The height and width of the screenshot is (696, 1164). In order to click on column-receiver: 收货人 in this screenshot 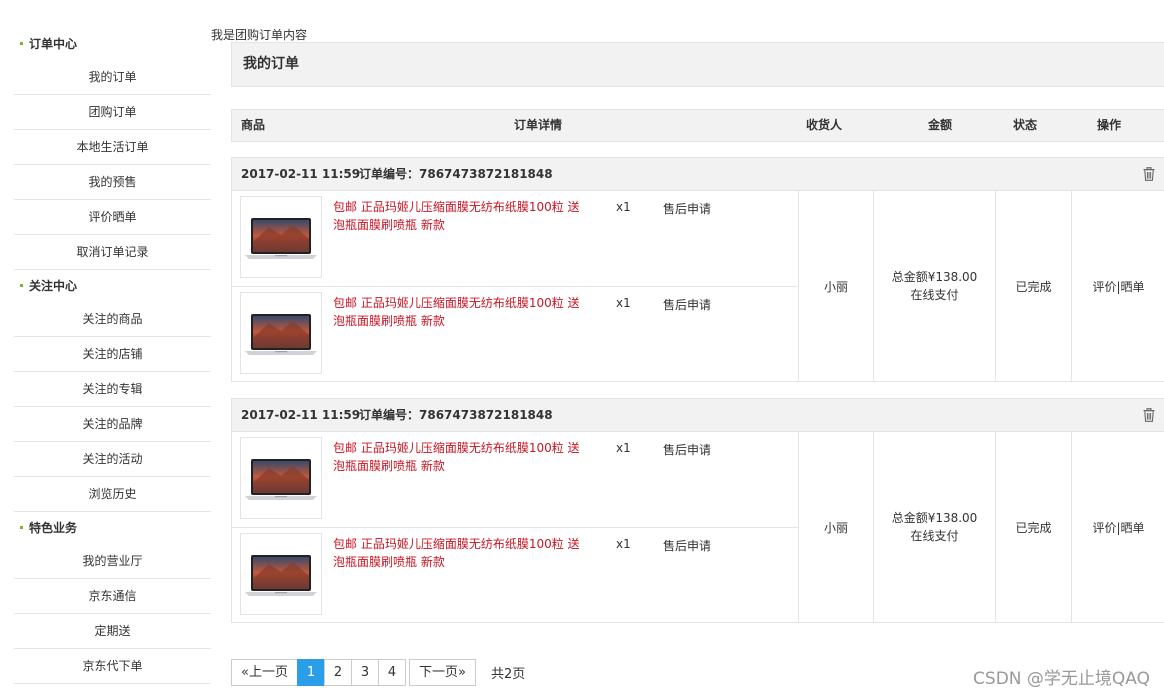, I will do `click(824, 125)`.